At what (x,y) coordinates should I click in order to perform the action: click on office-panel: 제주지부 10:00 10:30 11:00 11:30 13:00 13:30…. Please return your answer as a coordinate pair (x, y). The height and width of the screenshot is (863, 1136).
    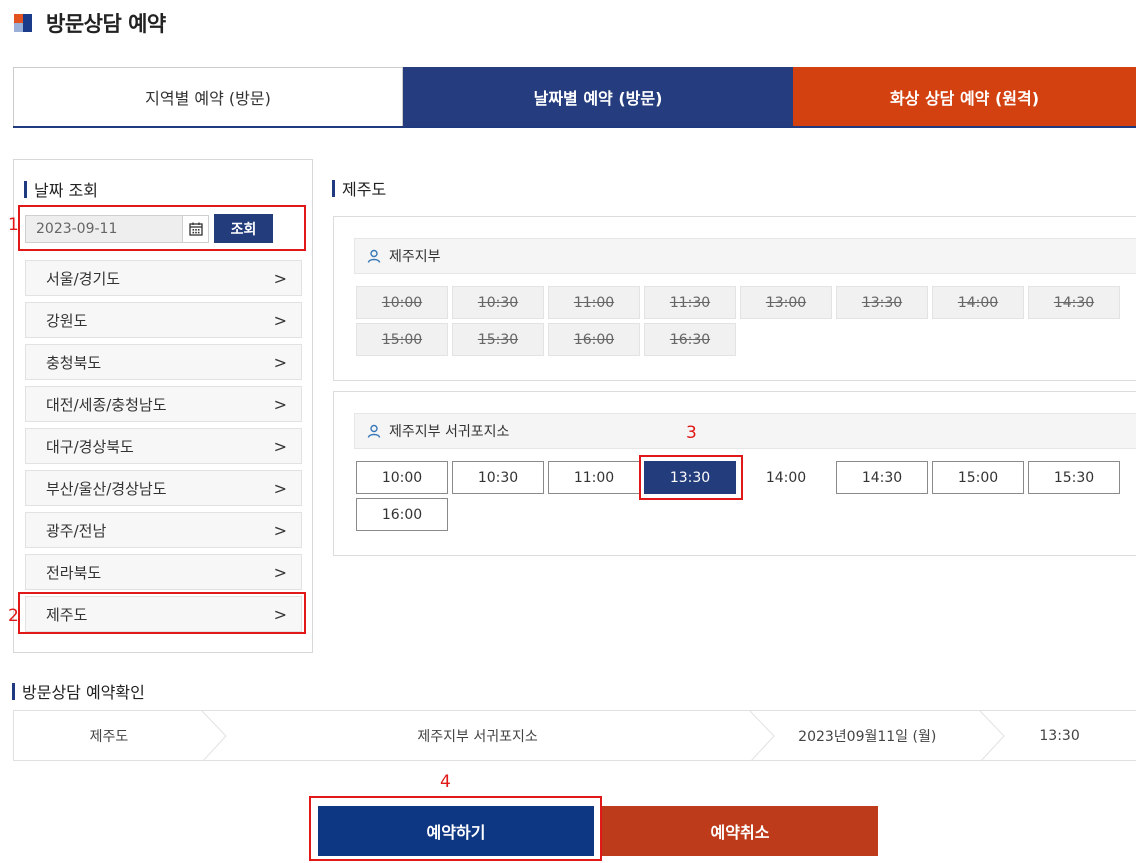
    Looking at the image, I should click on (734, 298).